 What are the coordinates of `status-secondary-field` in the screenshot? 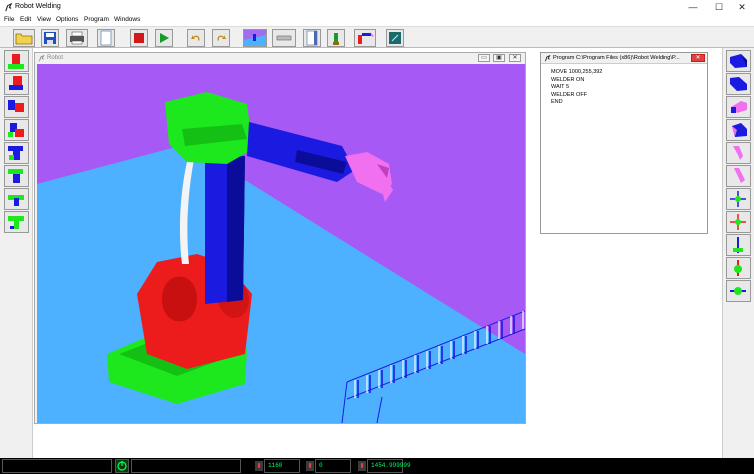 It's located at (186, 466).